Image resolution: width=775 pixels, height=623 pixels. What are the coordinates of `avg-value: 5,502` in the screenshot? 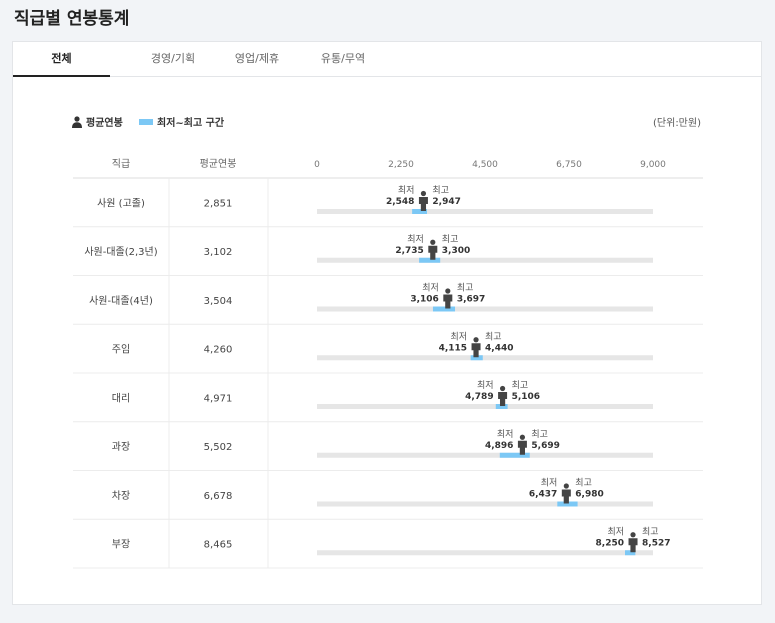 It's located at (218, 447).